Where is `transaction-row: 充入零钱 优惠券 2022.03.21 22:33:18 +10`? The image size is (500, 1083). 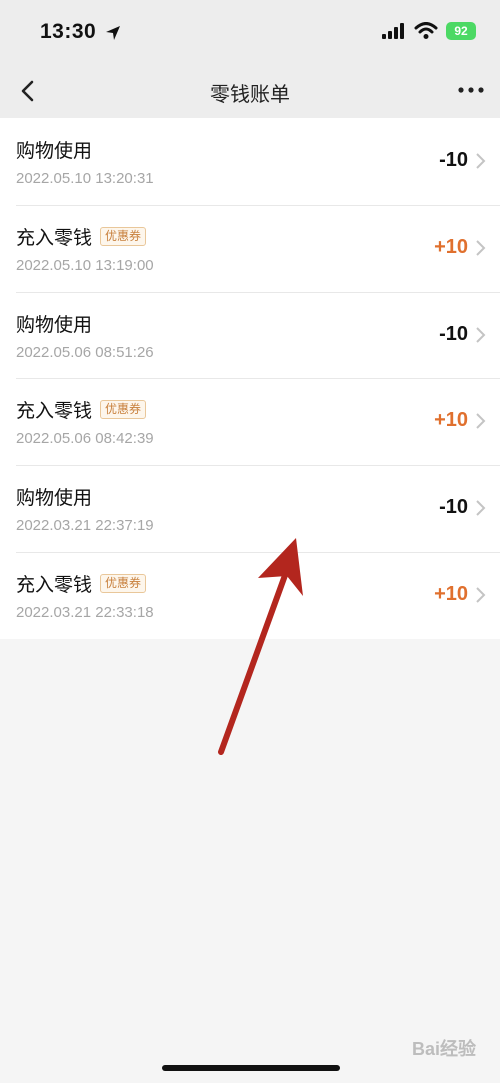 transaction-row: 充入零钱 优惠券 2022.03.21 22:33:18 +10 is located at coordinates (250, 595).